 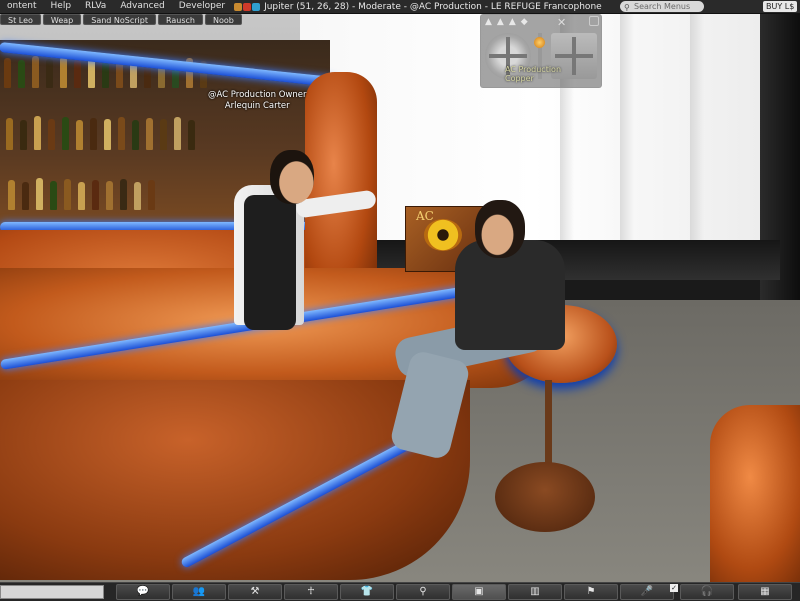 I want to click on chat-button: 💬, so click(x=143, y=592).